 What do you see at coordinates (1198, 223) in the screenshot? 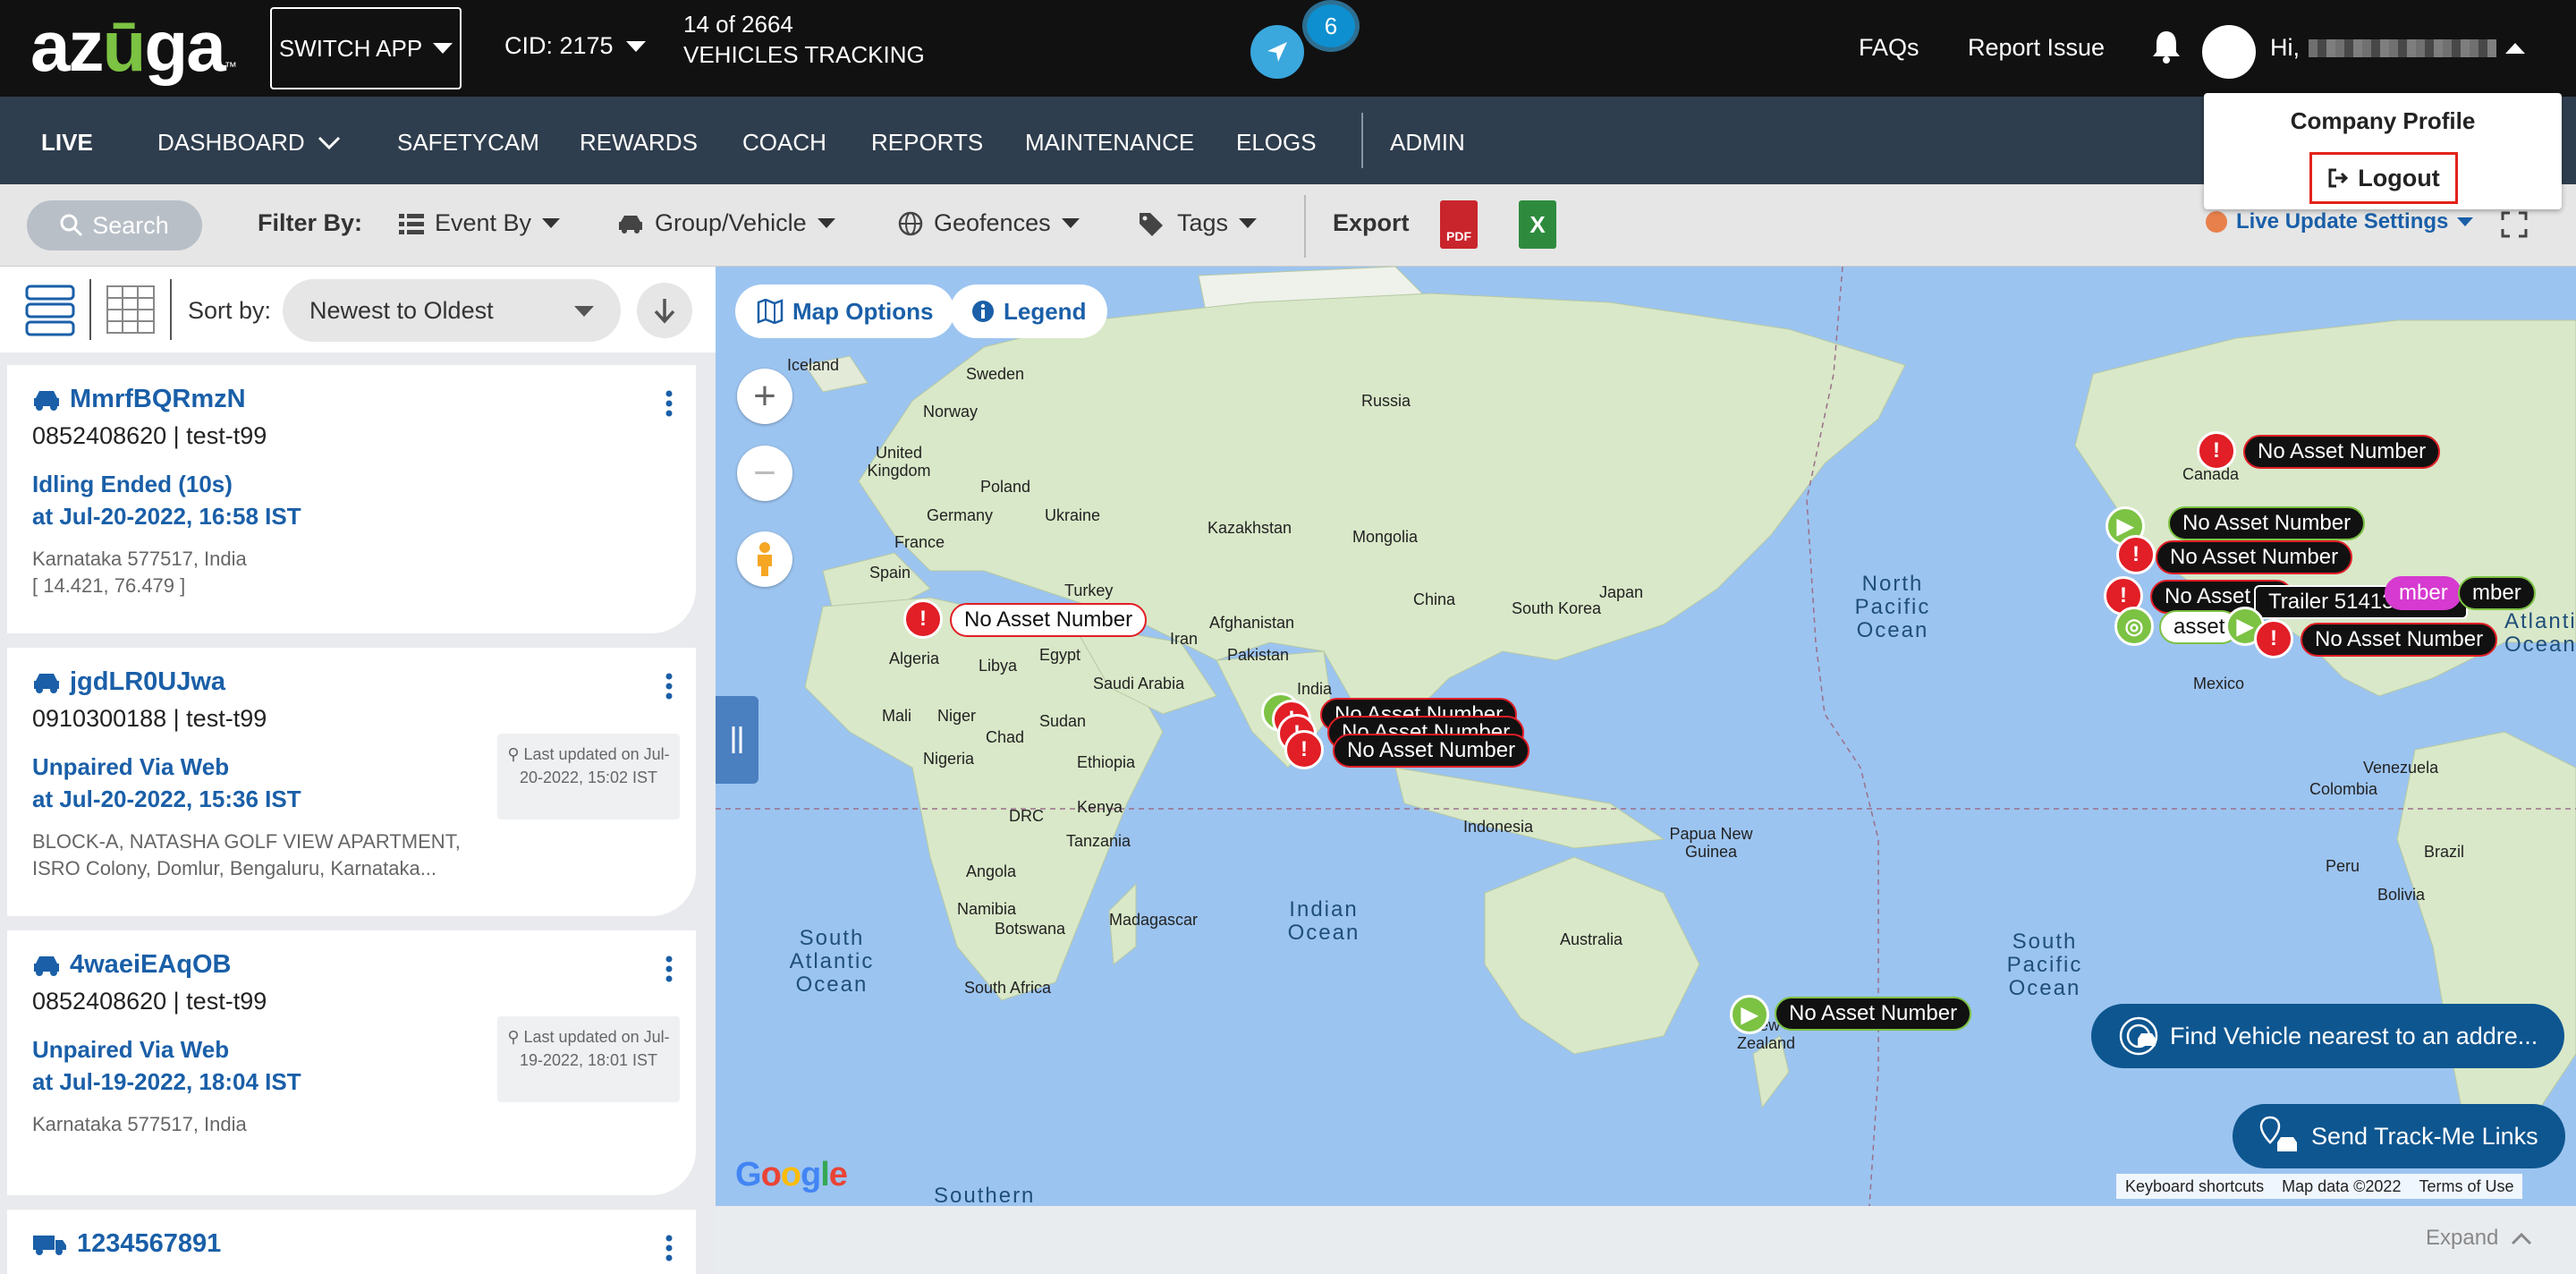
I see `tags-filter: Tags` at bounding box center [1198, 223].